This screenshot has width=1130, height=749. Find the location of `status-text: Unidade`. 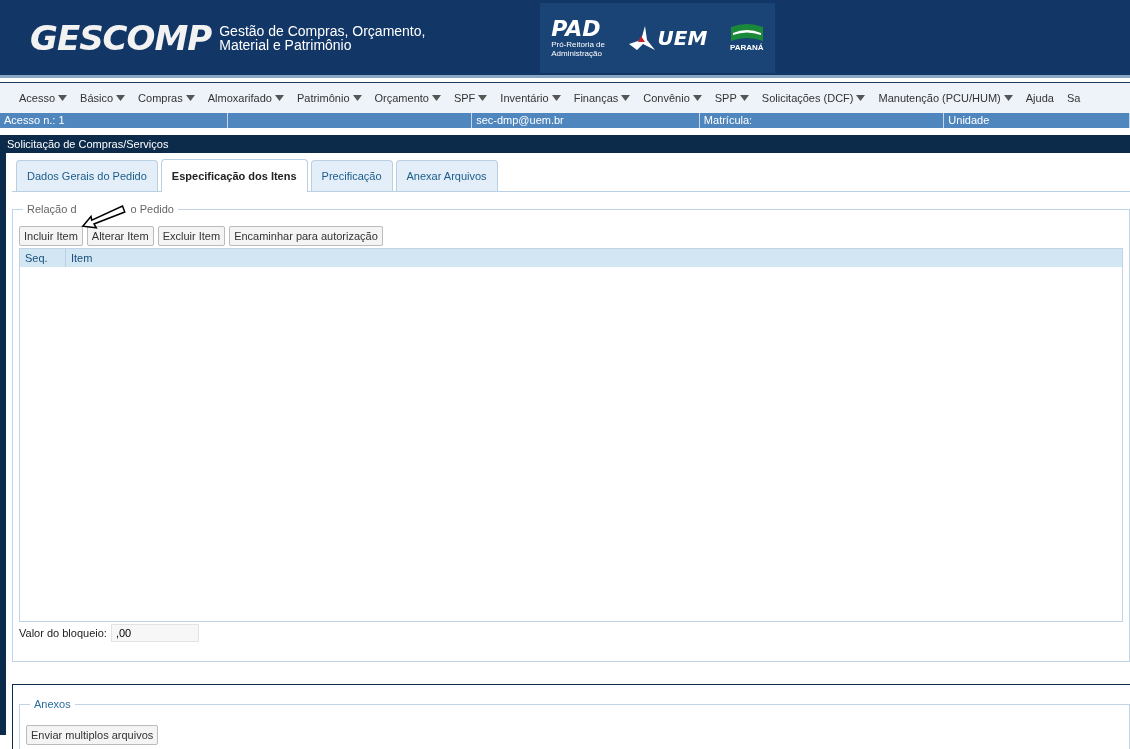

status-text: Unidade is located at coordinates (969, 120).